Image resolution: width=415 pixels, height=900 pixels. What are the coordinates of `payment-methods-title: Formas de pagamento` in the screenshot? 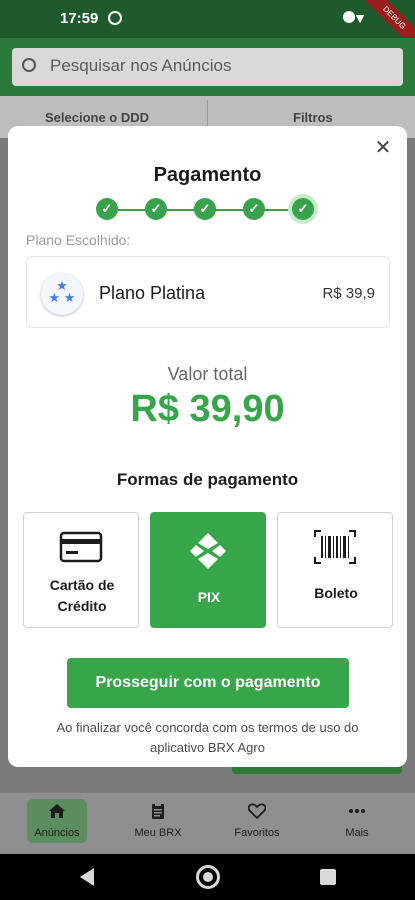 It's located at (207, 479).